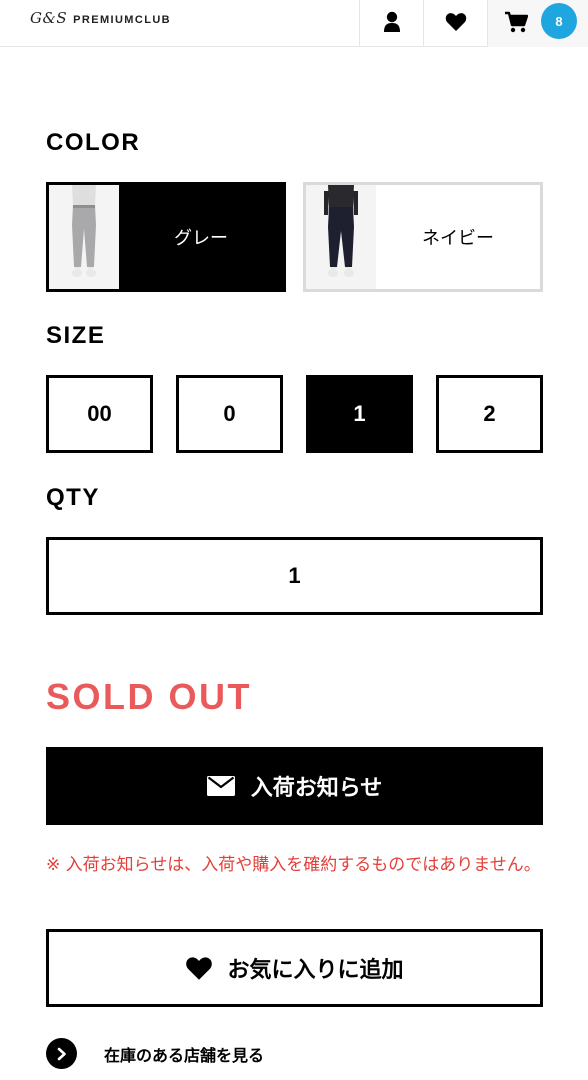  What do you see at coordinates (559, 21) in the screenshot?
I see `cart-count-badge: 8` at bounding box center [559, 21].